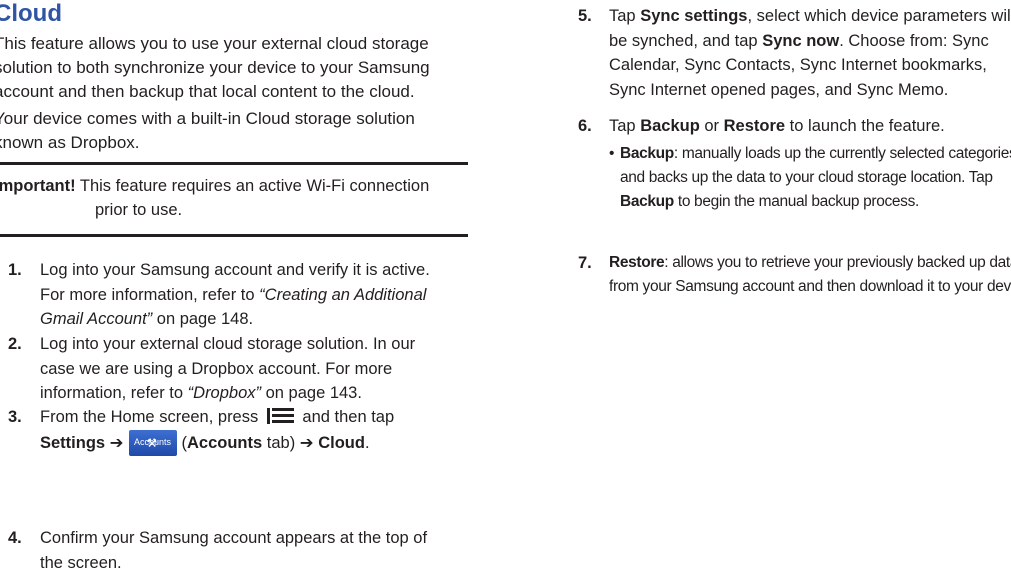  I want to click on backup-label: Backup, so click(670, 126).